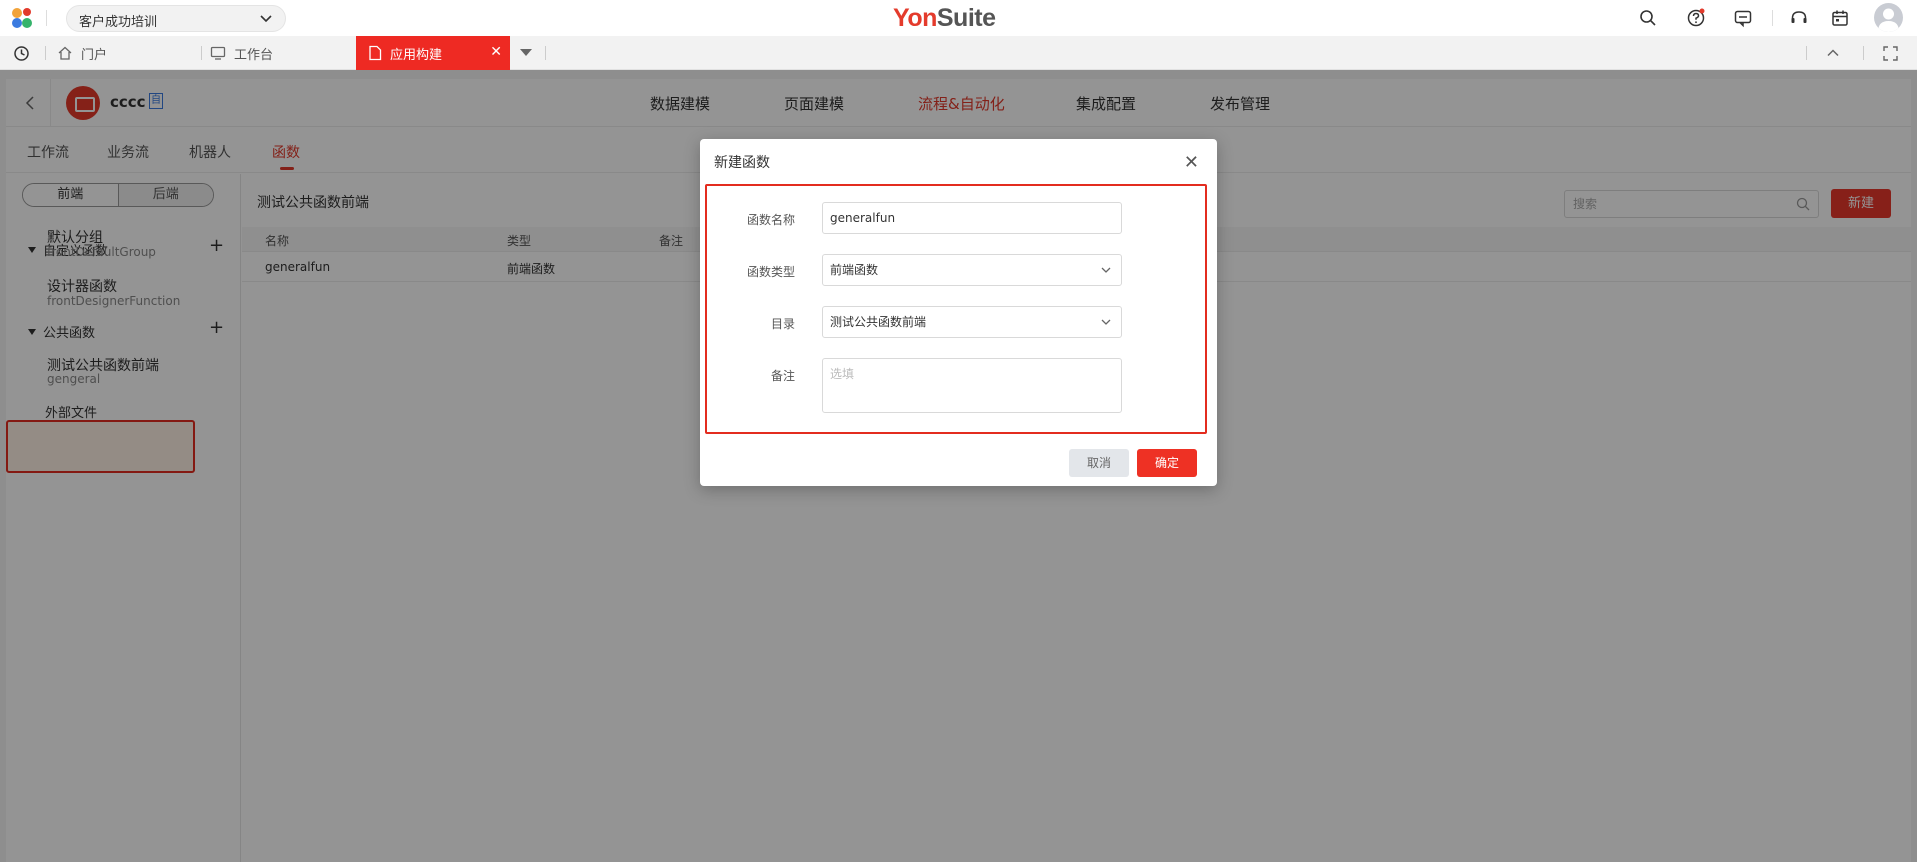 The width and height of the screenshot is (1917, 862). What do you see at coordinates (176, 18) in the screenshot?
I see `org-select: 客户成功培训` at bounding box center [176, 18].